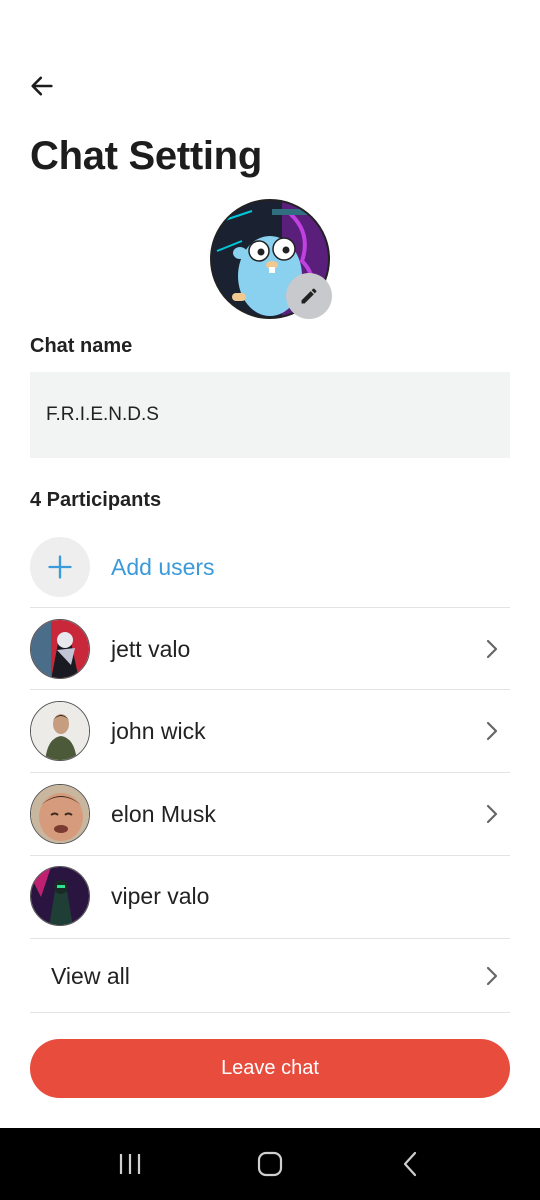 The height and width of the screenshot is (1200, 540). What do you see at coordinates (151, 648) in the screenshot?
I see `participant-name: jett valo` at bounding box center [151, 648].